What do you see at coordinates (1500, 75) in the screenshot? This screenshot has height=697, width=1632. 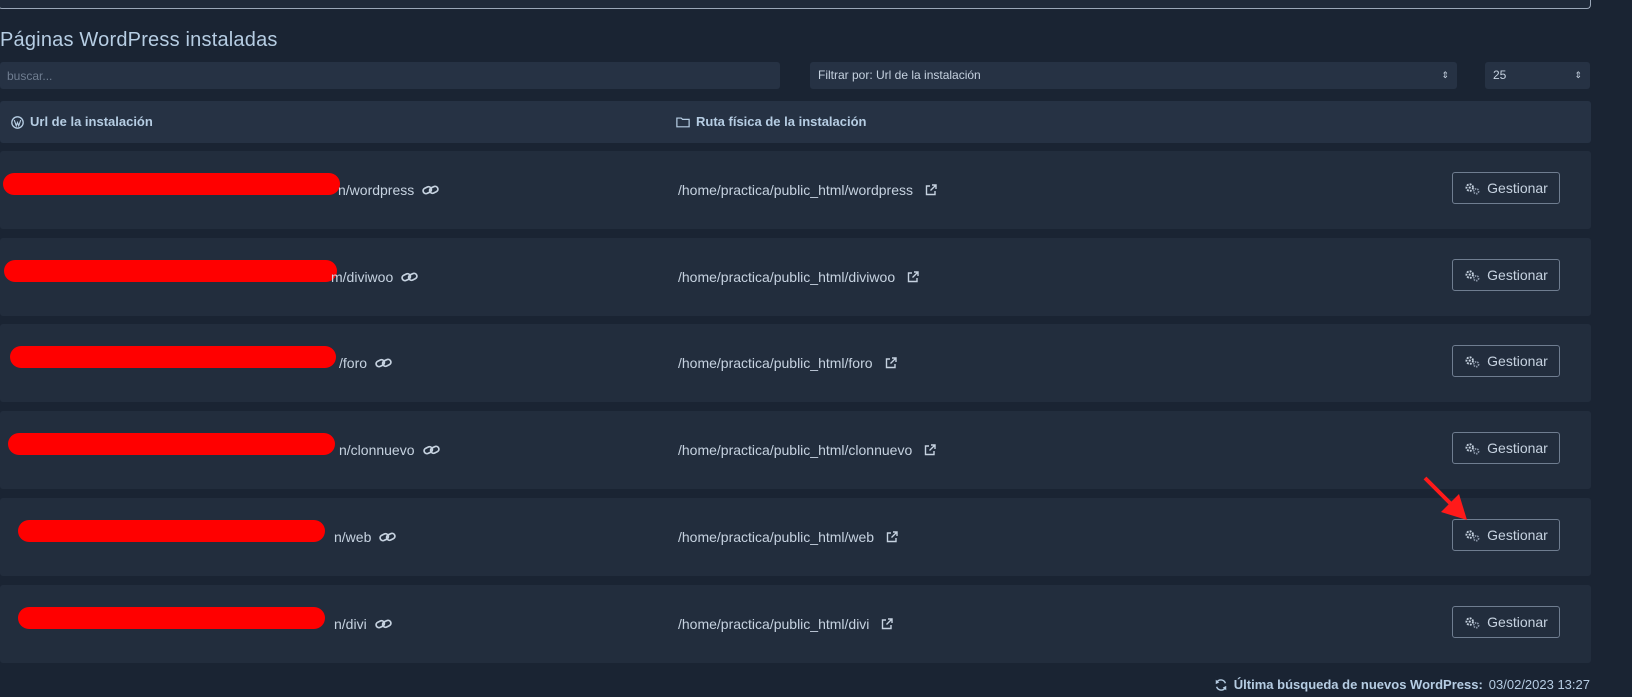 I see `per-page-value: 25` at bounding box center [1500, 75].